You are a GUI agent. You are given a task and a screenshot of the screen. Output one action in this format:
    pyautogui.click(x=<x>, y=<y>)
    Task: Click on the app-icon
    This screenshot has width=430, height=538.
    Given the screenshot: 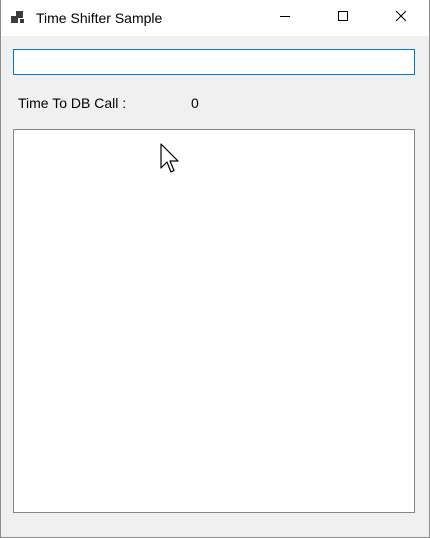 What is the action you would take?
    pyautogui.click(x=19, y=18)
    